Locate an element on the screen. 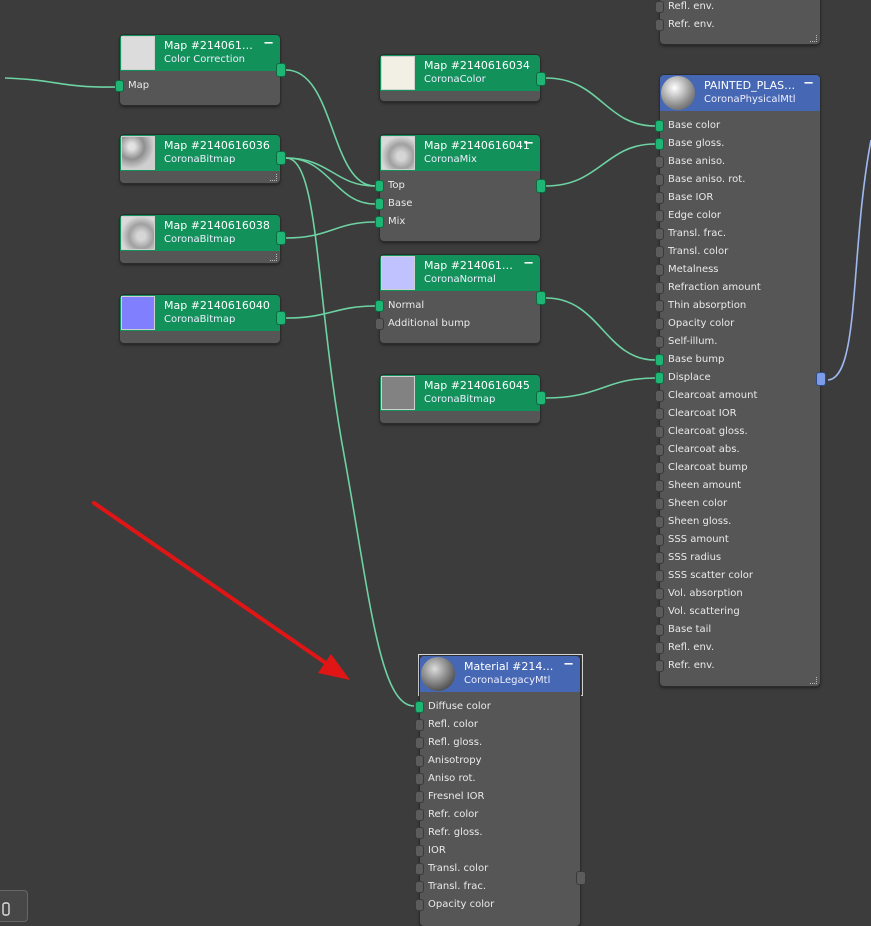 The width and height of the screenshot is (871, 926). node-bitmap-040: Map #2140616040 CoronaBitmap is located at coordinates (202, 319).